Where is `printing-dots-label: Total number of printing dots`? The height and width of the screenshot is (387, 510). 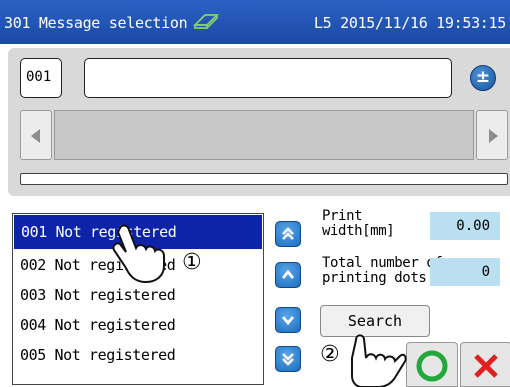
printing-dots-label: Total number of printing dots is located at coordinates (382, 270).